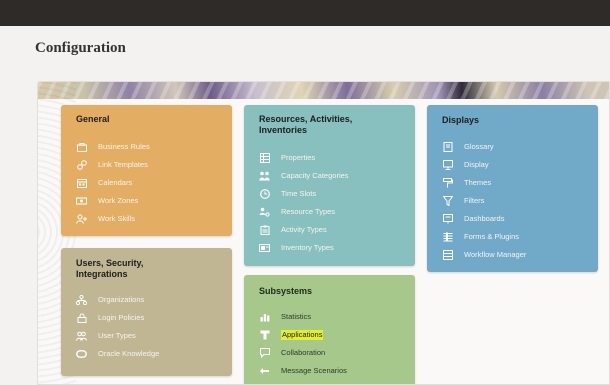  What do you see at coordinates (478, 182) in the screenshot?
I see `link-themes-label: Themes` at bounding box center [478, 182].